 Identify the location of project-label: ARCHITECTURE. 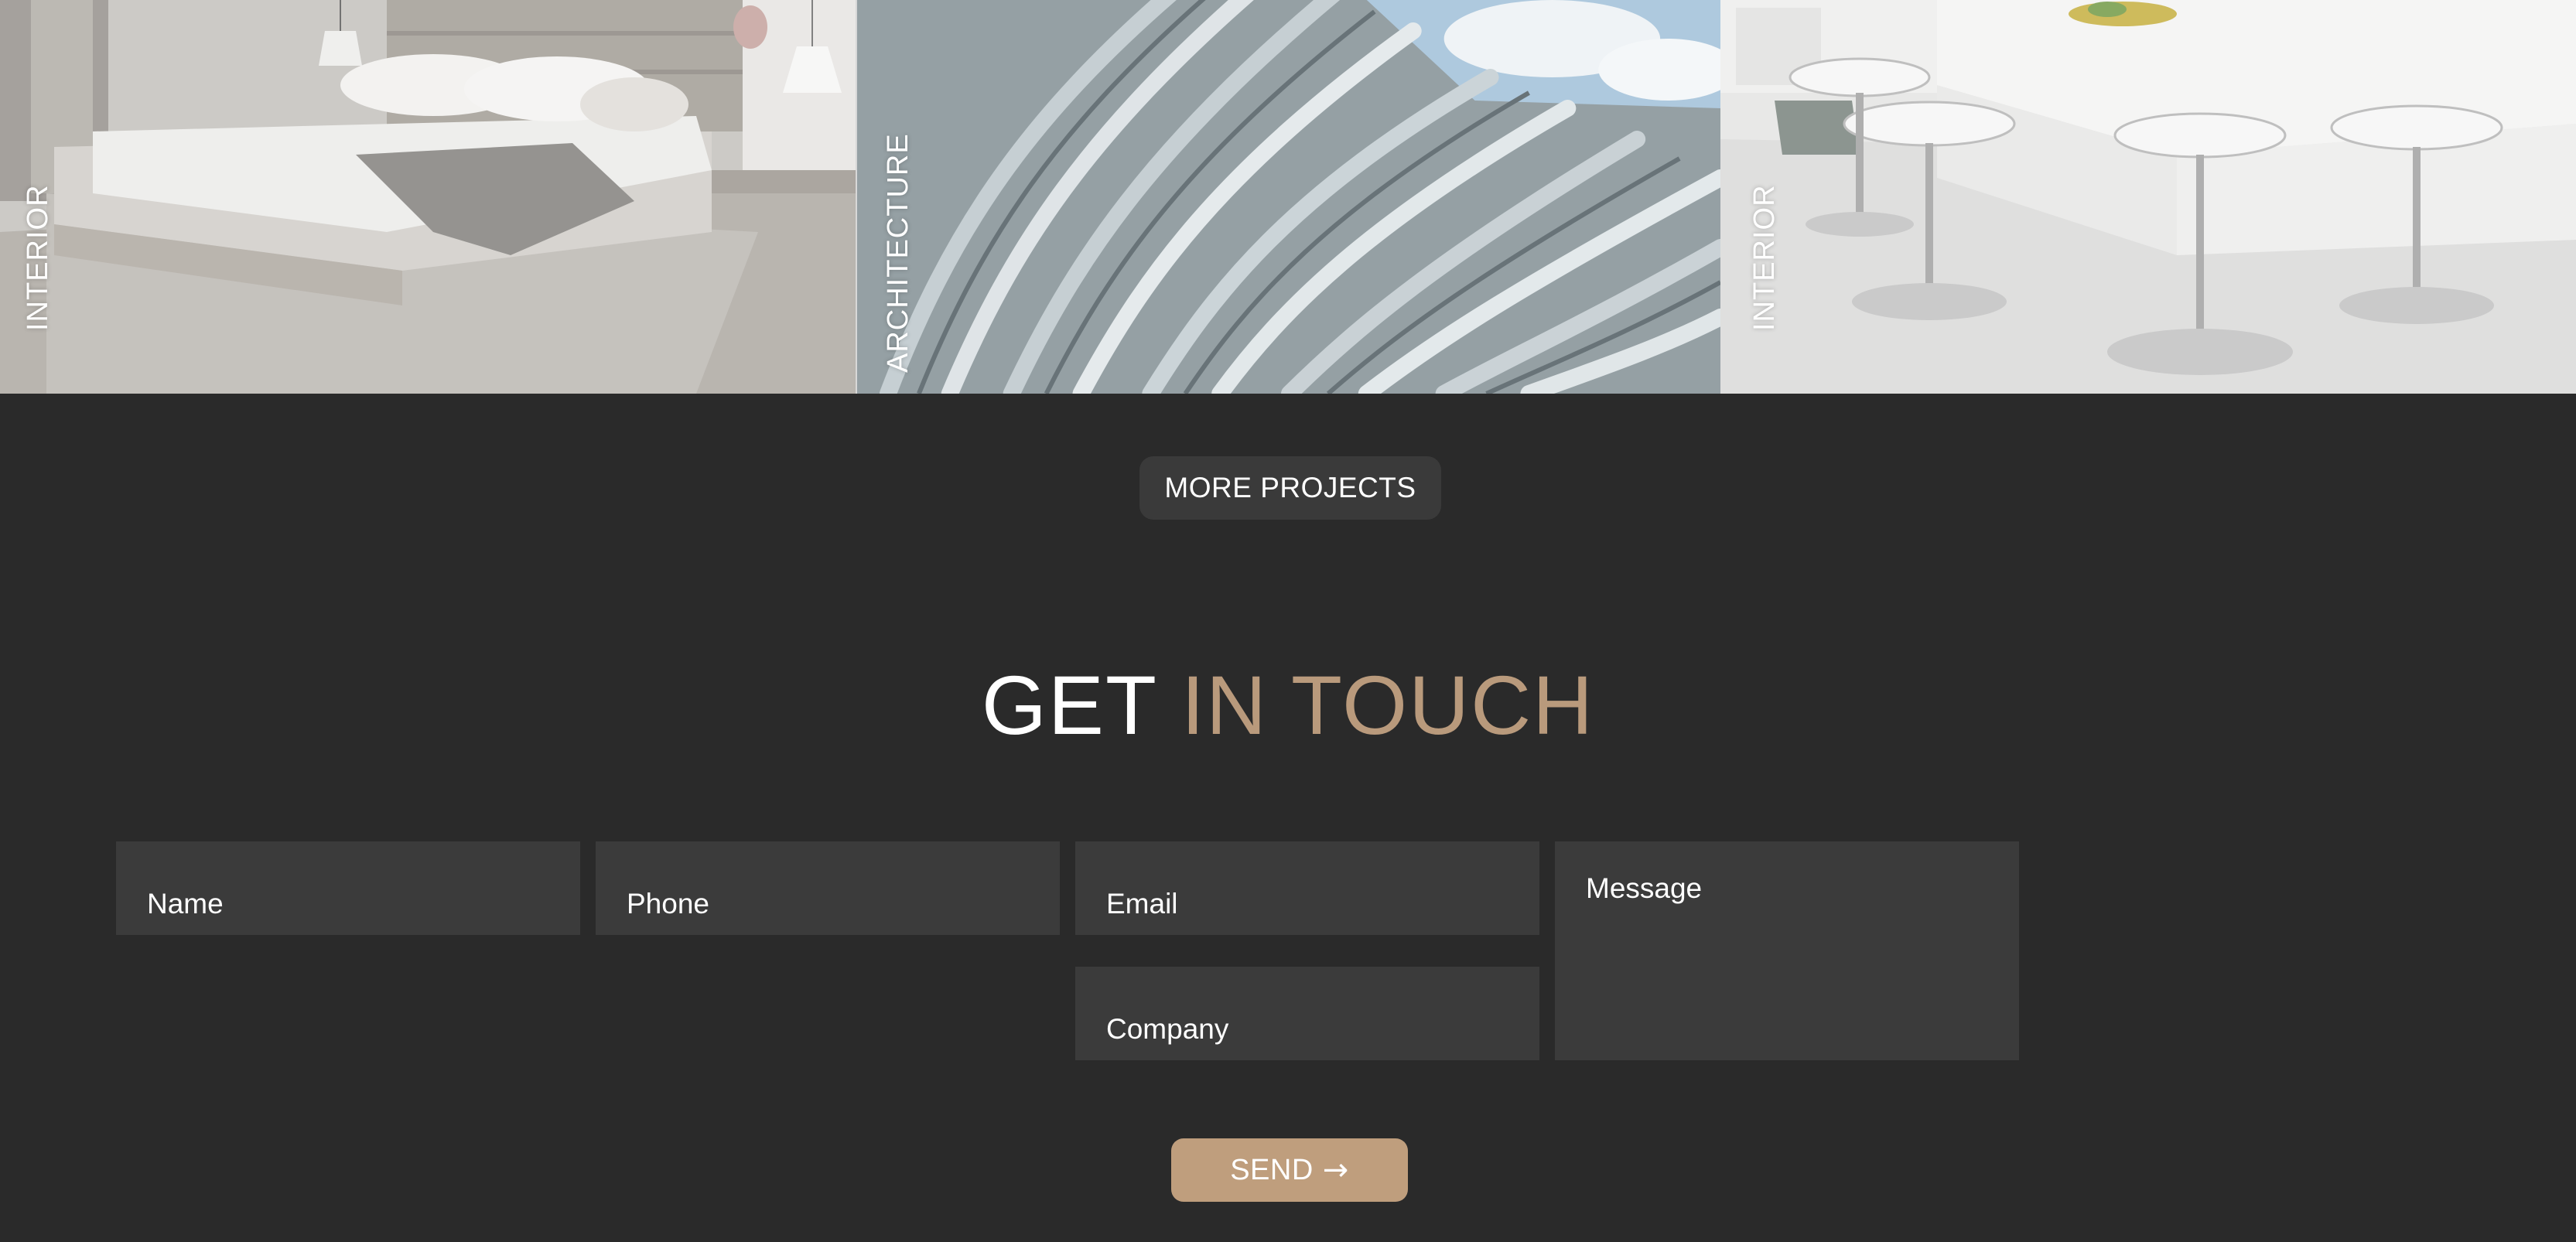
(898, 253).